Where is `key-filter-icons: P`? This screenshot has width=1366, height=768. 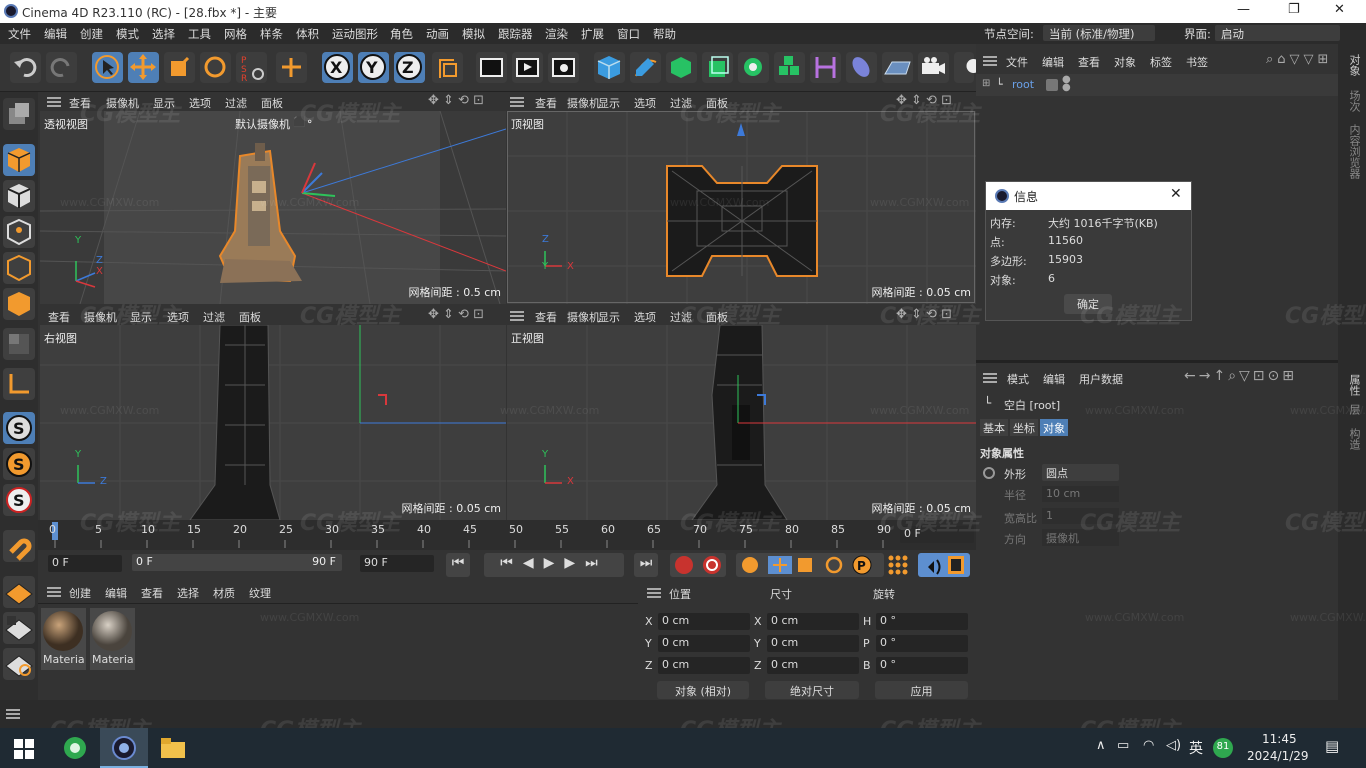 key-filter-icons: P is located at coordinates (810, 565).